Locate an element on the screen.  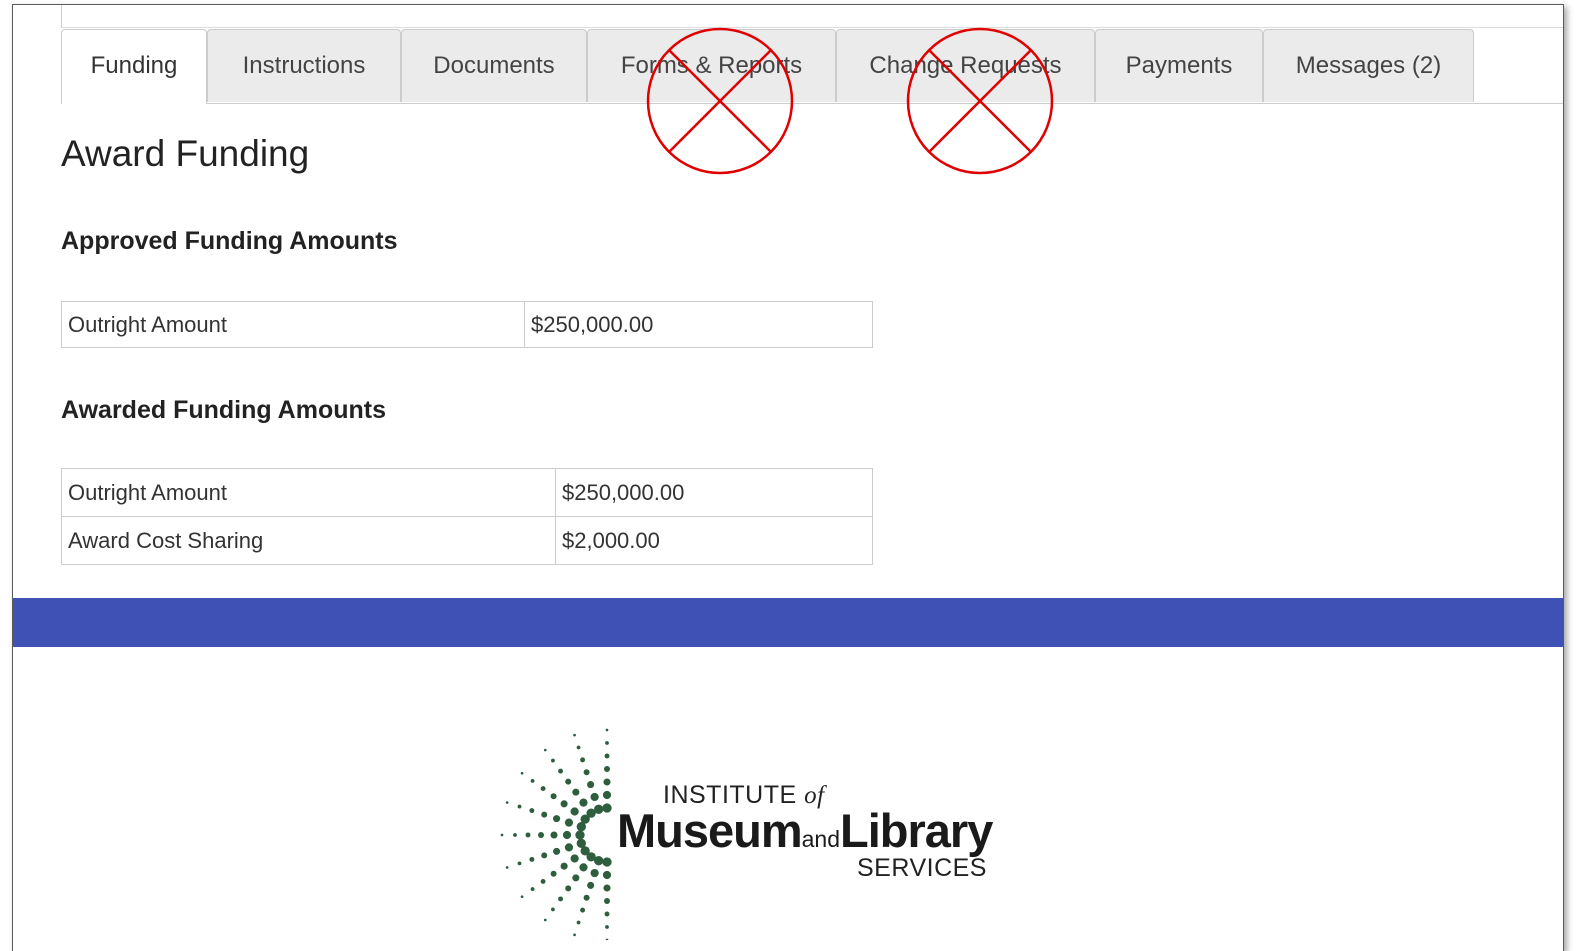
tab-label: Forms & Reports is located at coordinates (711, 65).